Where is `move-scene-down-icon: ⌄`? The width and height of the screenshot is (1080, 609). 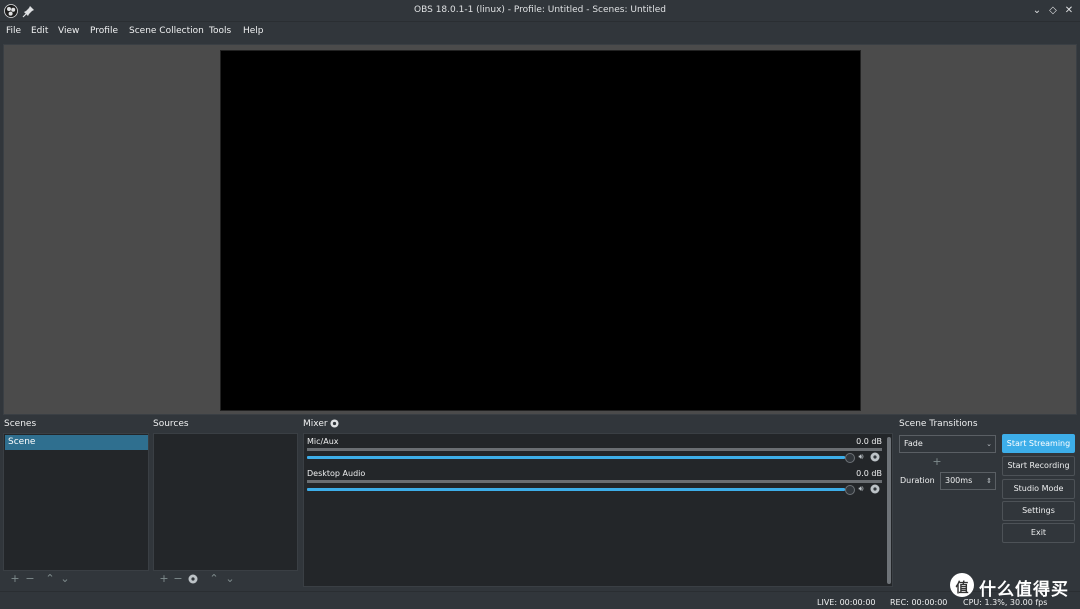 move-scene-down-icon: ⌄ is located at coordinates (65, 579).